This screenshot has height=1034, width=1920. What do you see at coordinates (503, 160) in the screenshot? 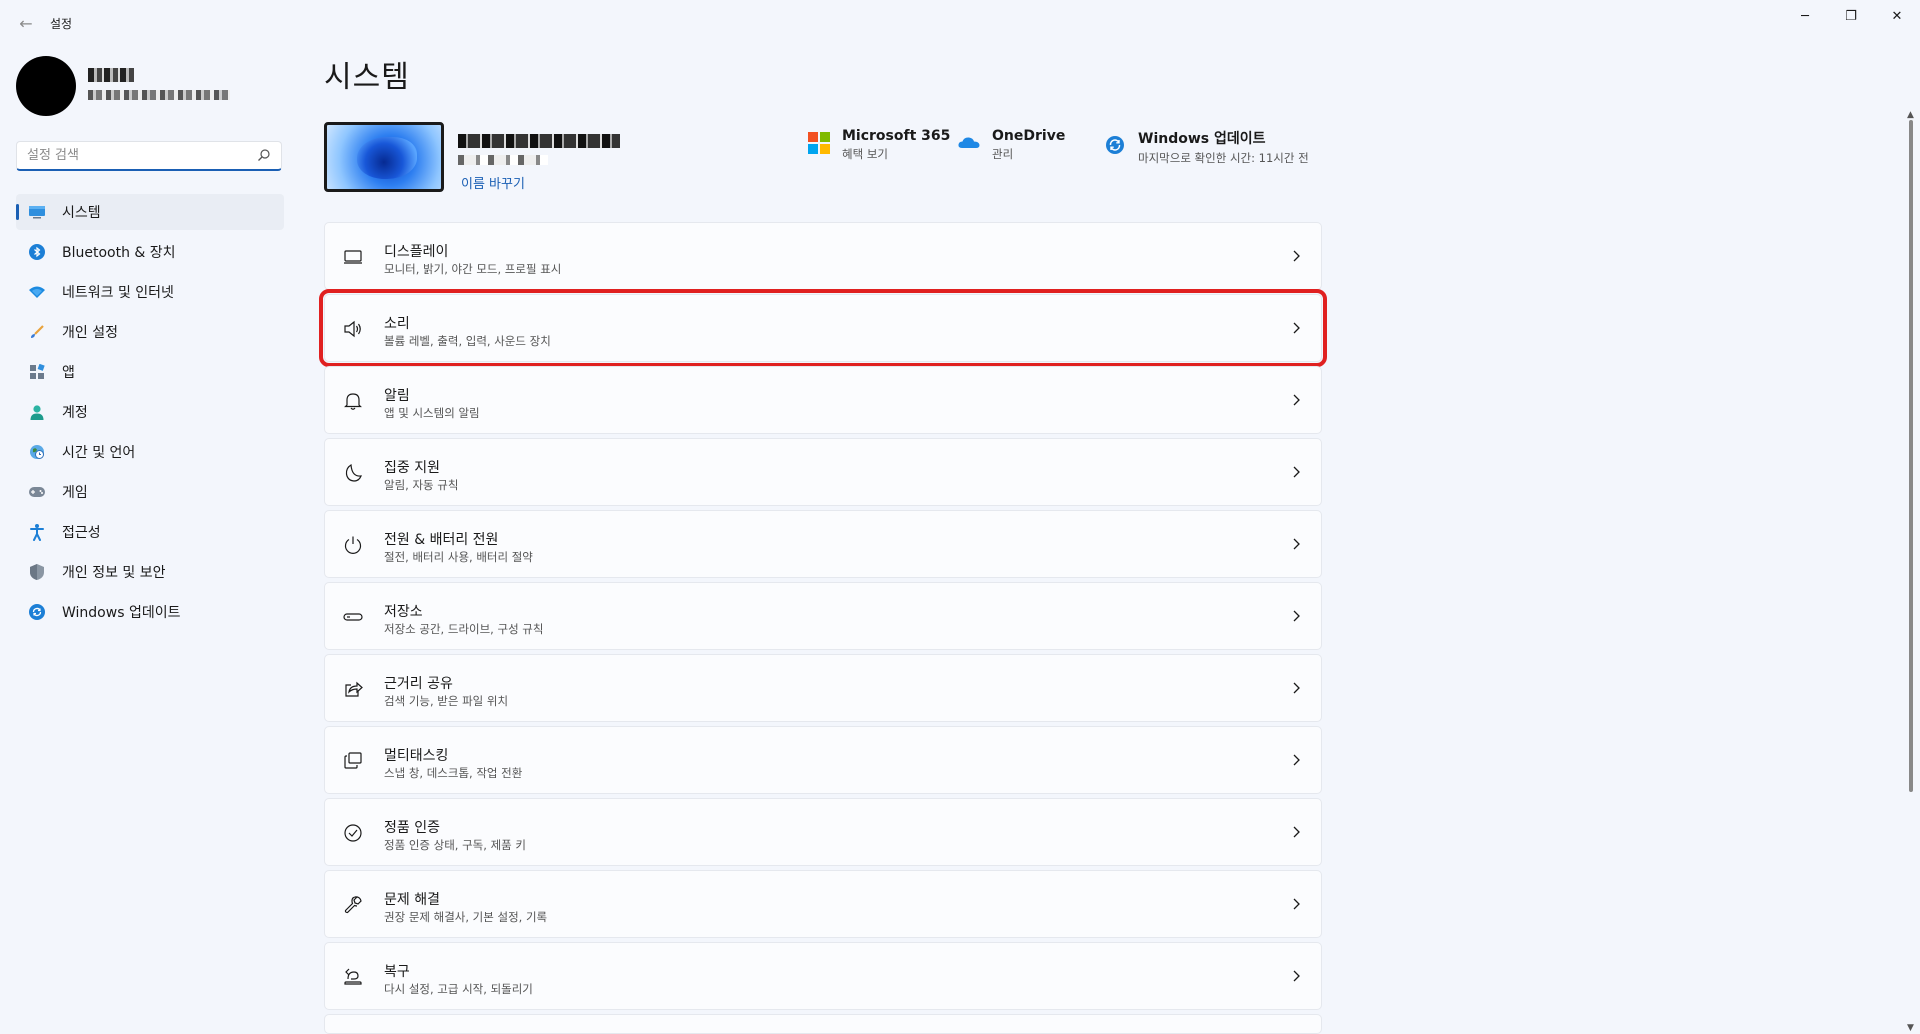
I see `device-model-redacted` at bounding box center [503, 160].